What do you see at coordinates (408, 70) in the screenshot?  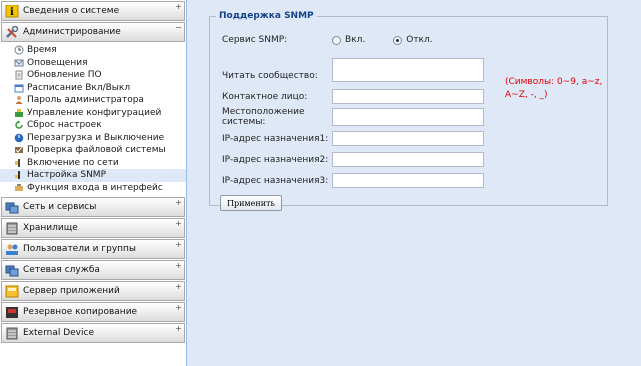 I see `community-input` at bounding box center [408, 70].